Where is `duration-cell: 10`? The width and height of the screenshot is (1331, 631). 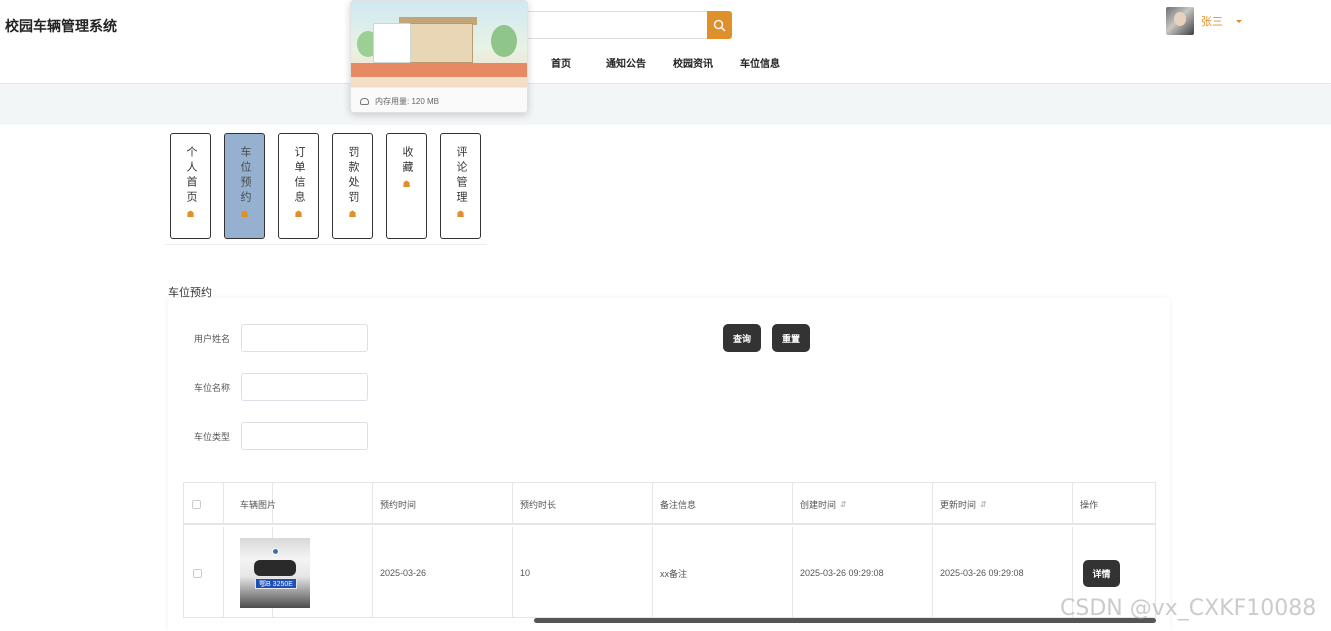
duration-cell: 10 is located at coordinates (583, 572).